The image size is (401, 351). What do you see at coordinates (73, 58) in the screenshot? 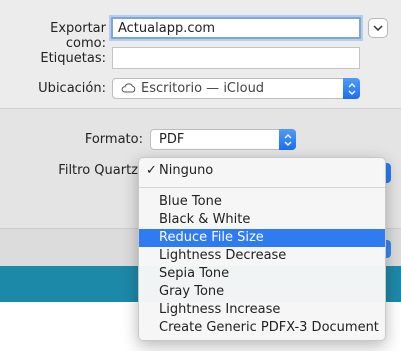
I see `tags-label: Etiquetas:` at bounding box center [73, 58].